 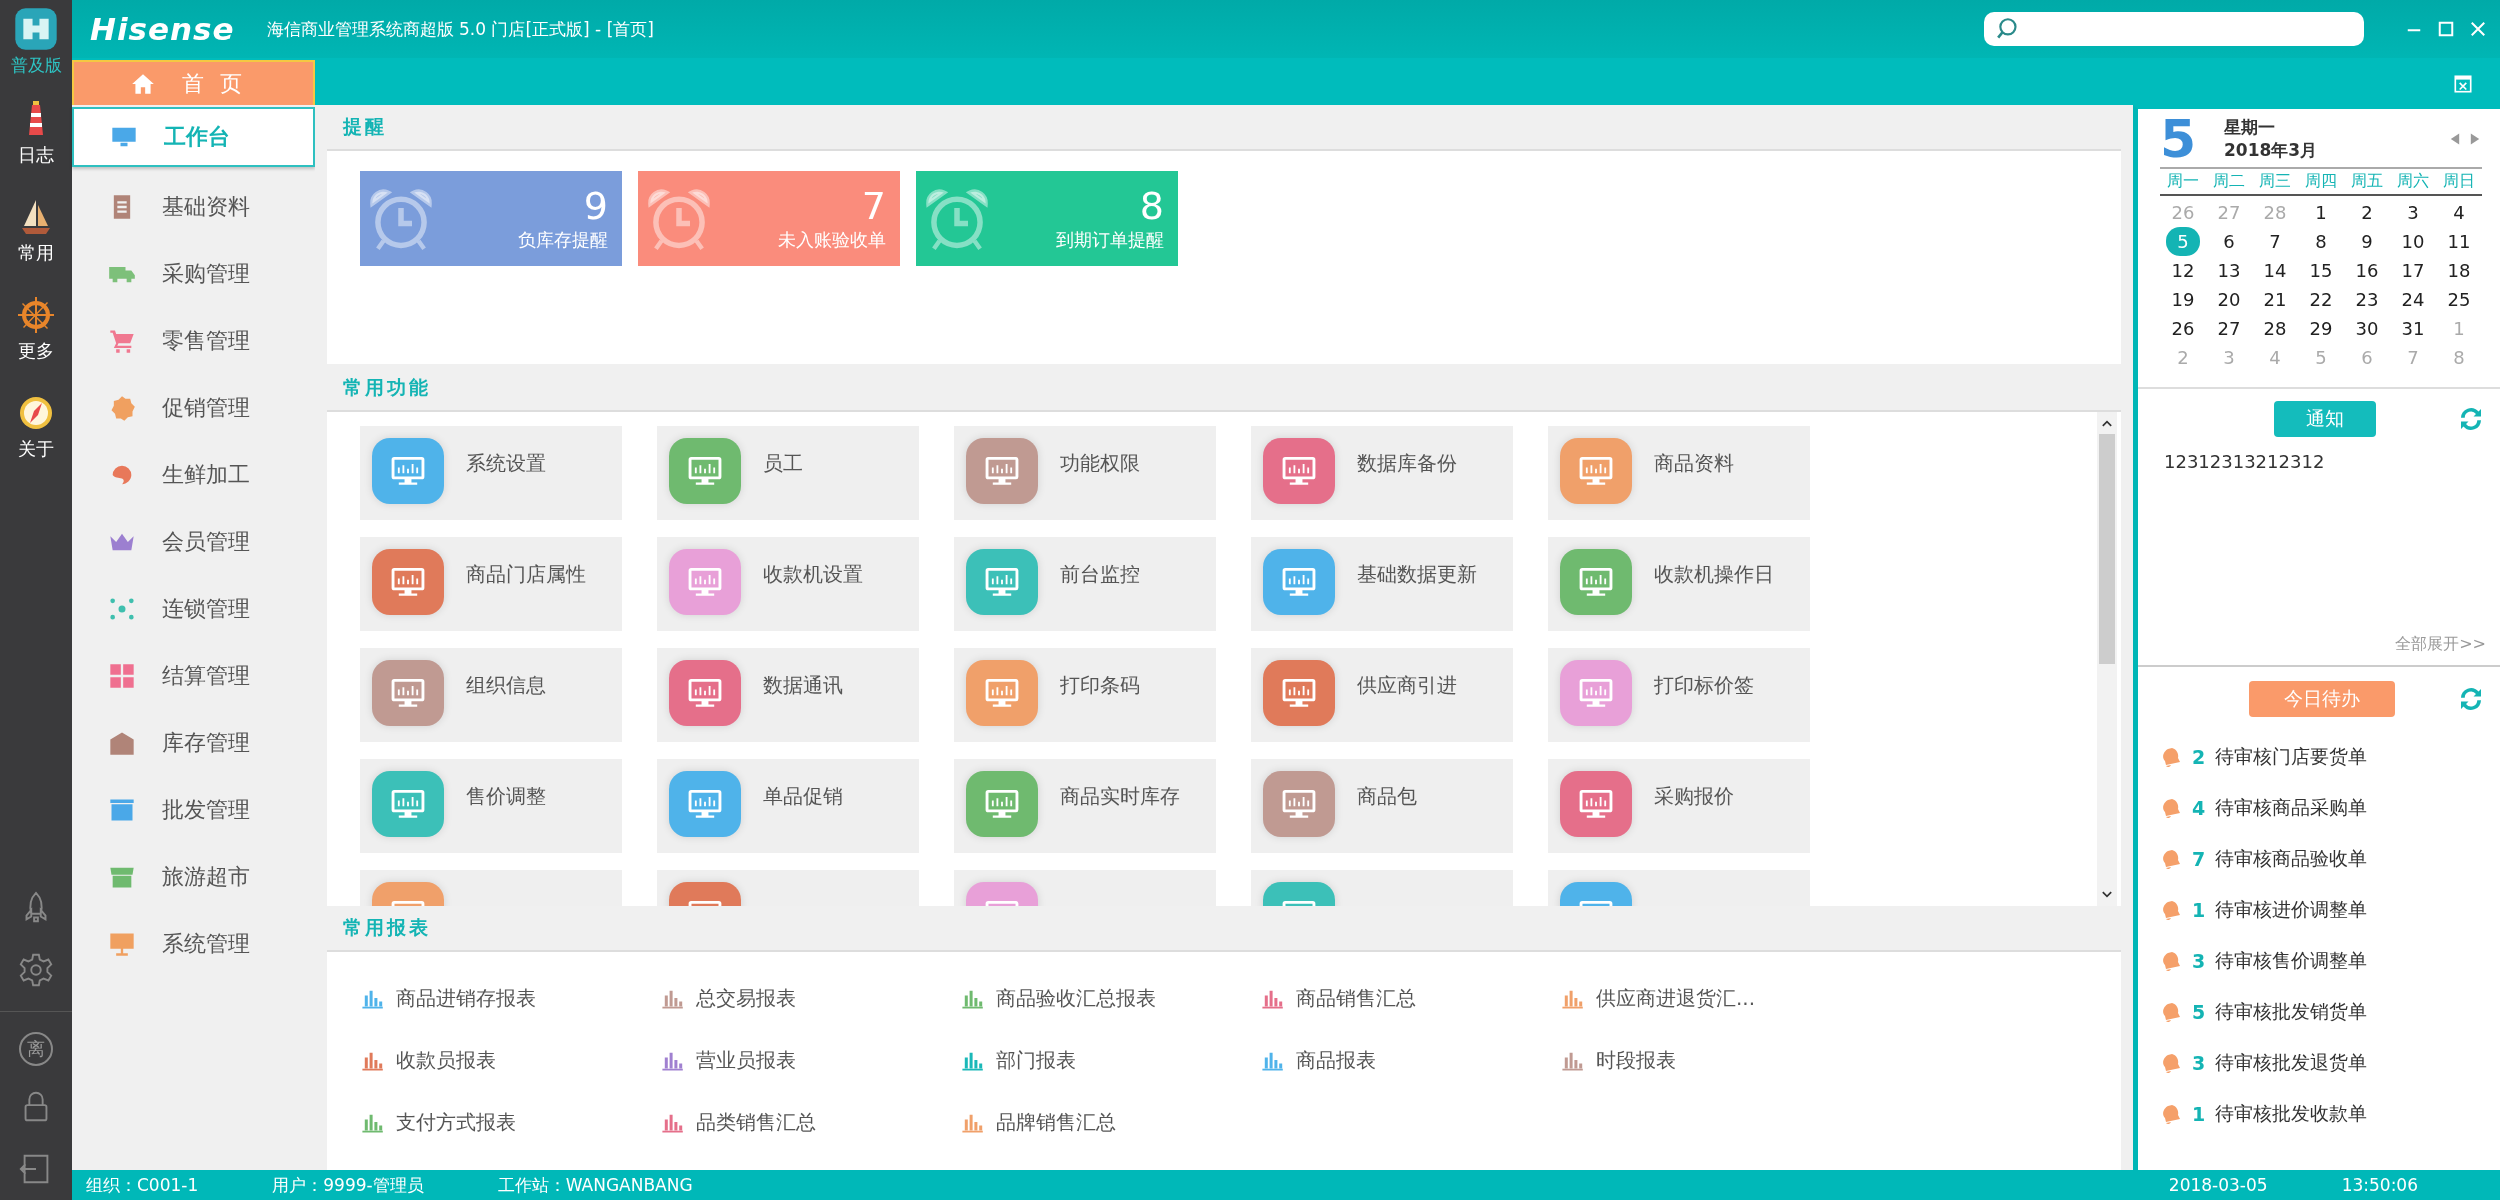 What do you see at coordinates (2291, 858) in the screenshot?
I see `todo-link: 待审核商品验收单` at bounding box center [2291, 858].